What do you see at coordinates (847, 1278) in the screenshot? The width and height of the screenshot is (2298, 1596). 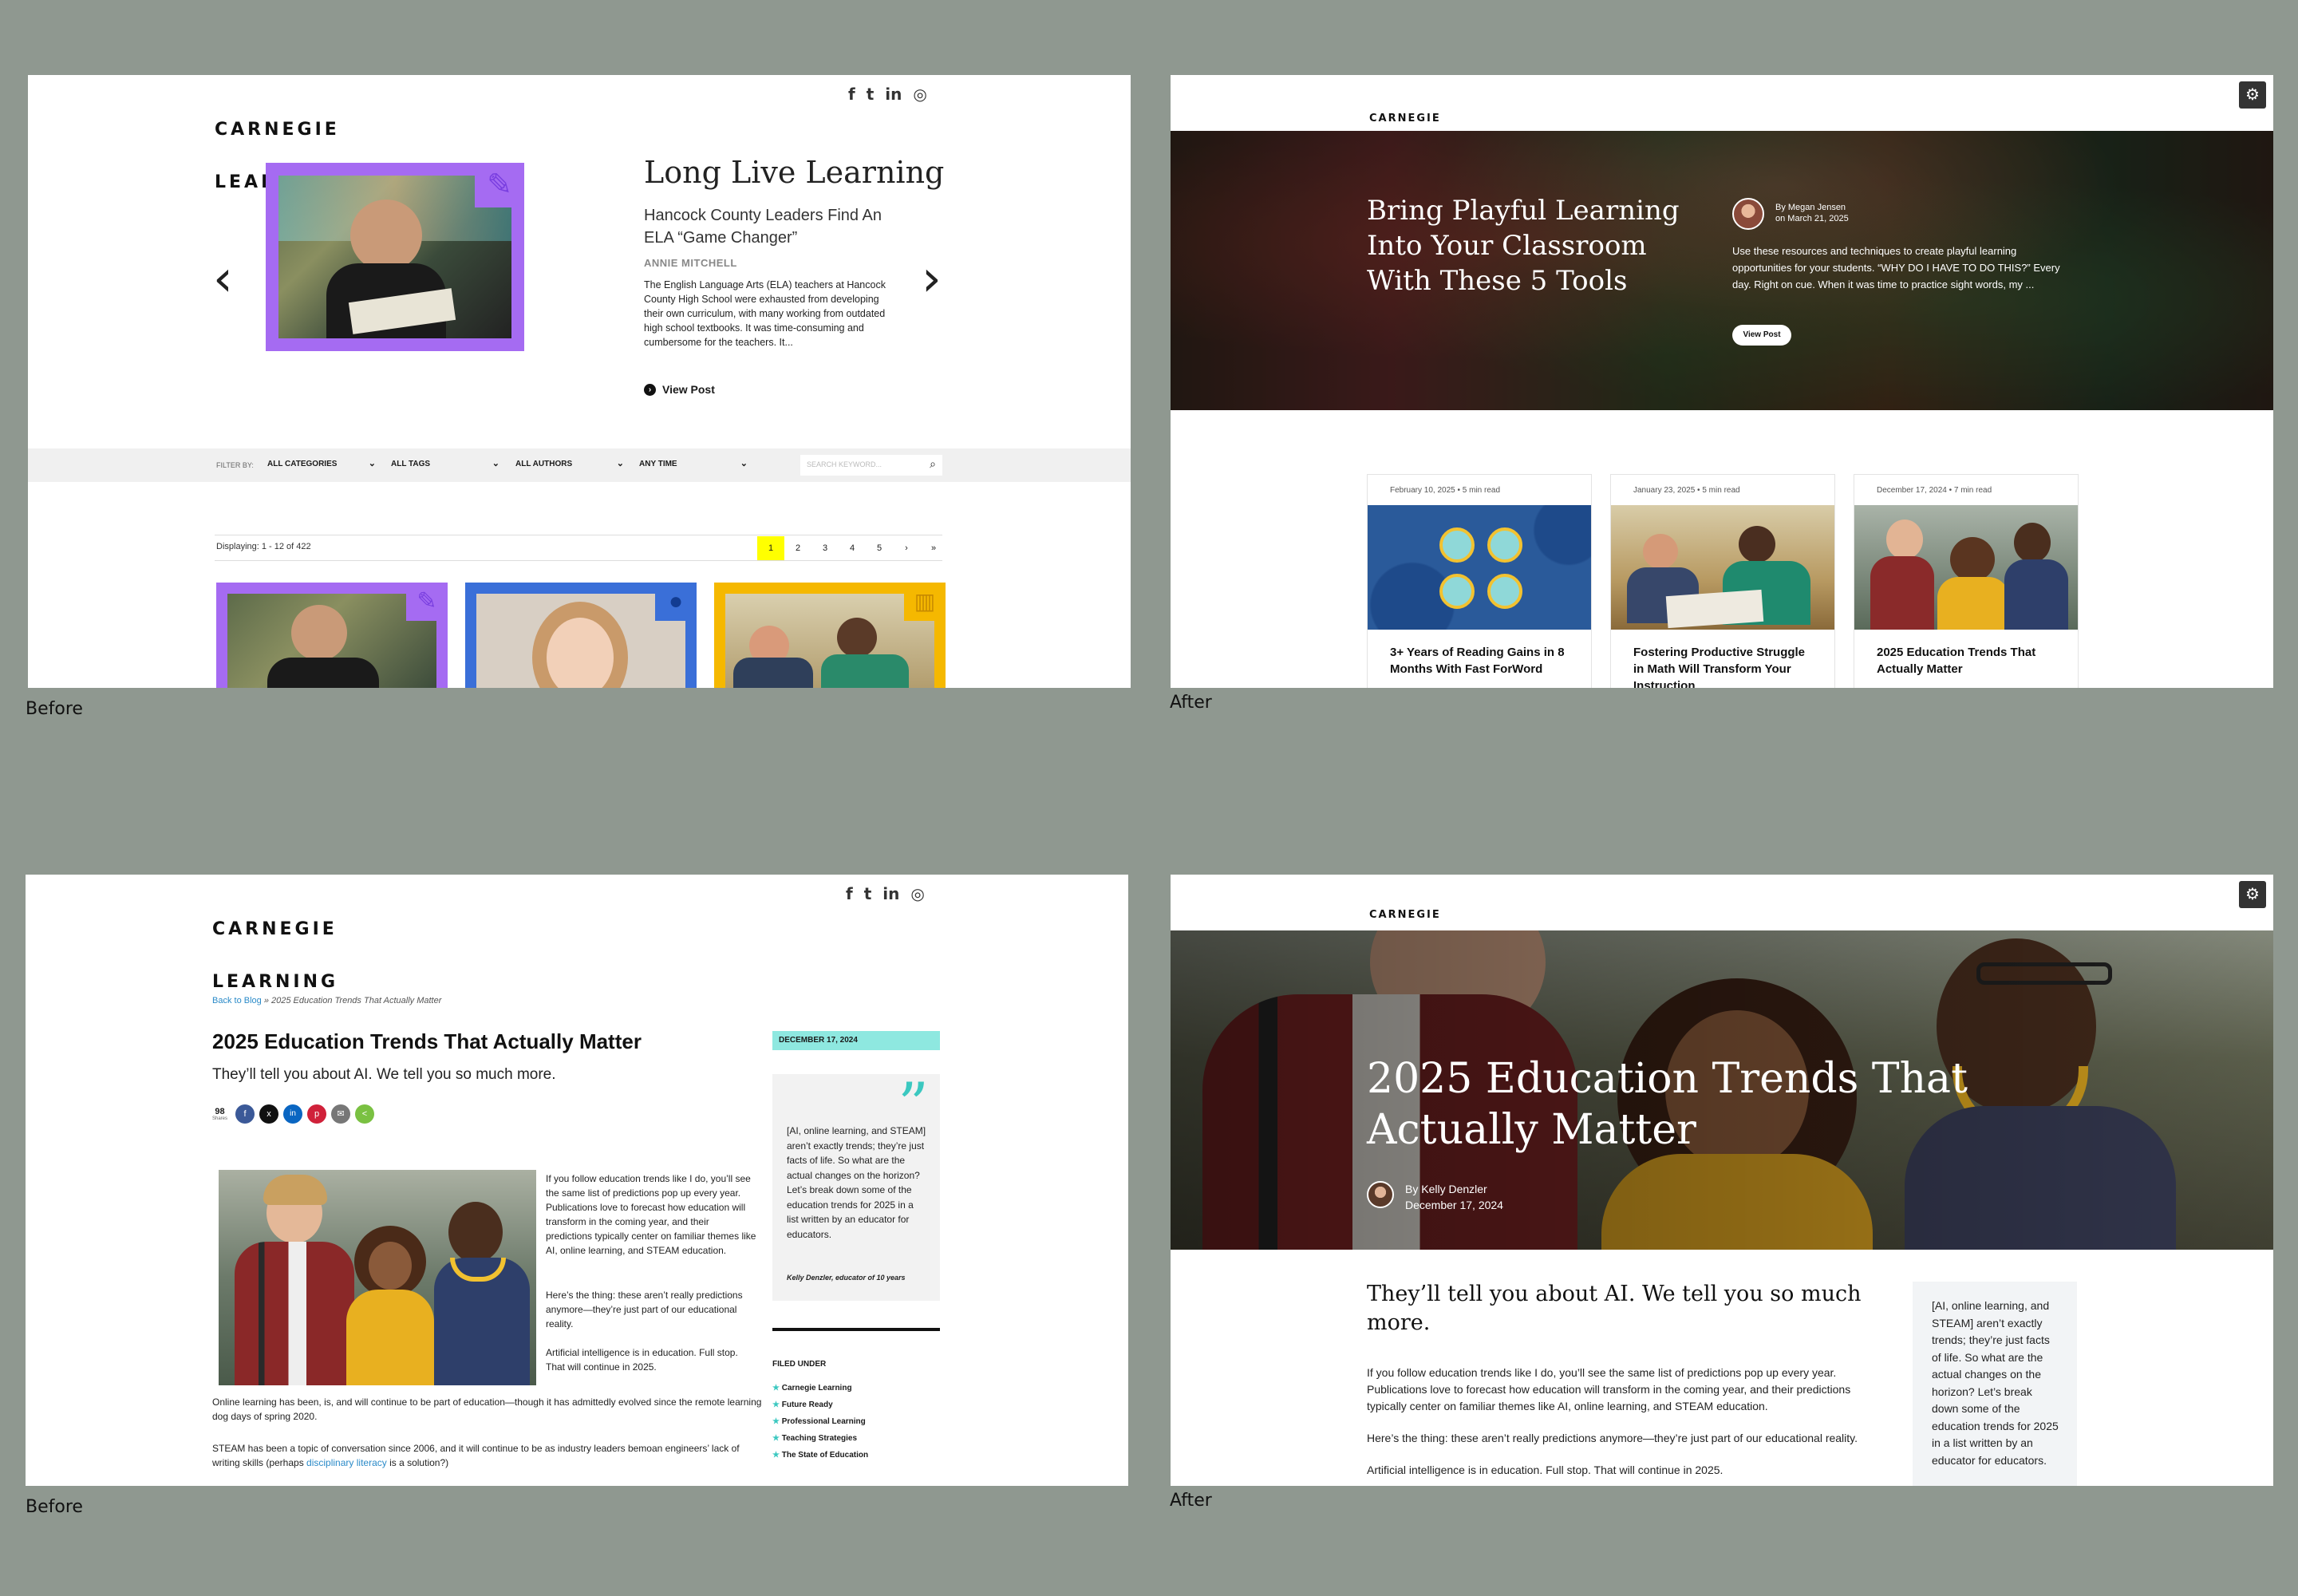 I see `pull-quote-attribution: Kelly Denzler, educator of 10 years` at bounding box center [847, 1278].